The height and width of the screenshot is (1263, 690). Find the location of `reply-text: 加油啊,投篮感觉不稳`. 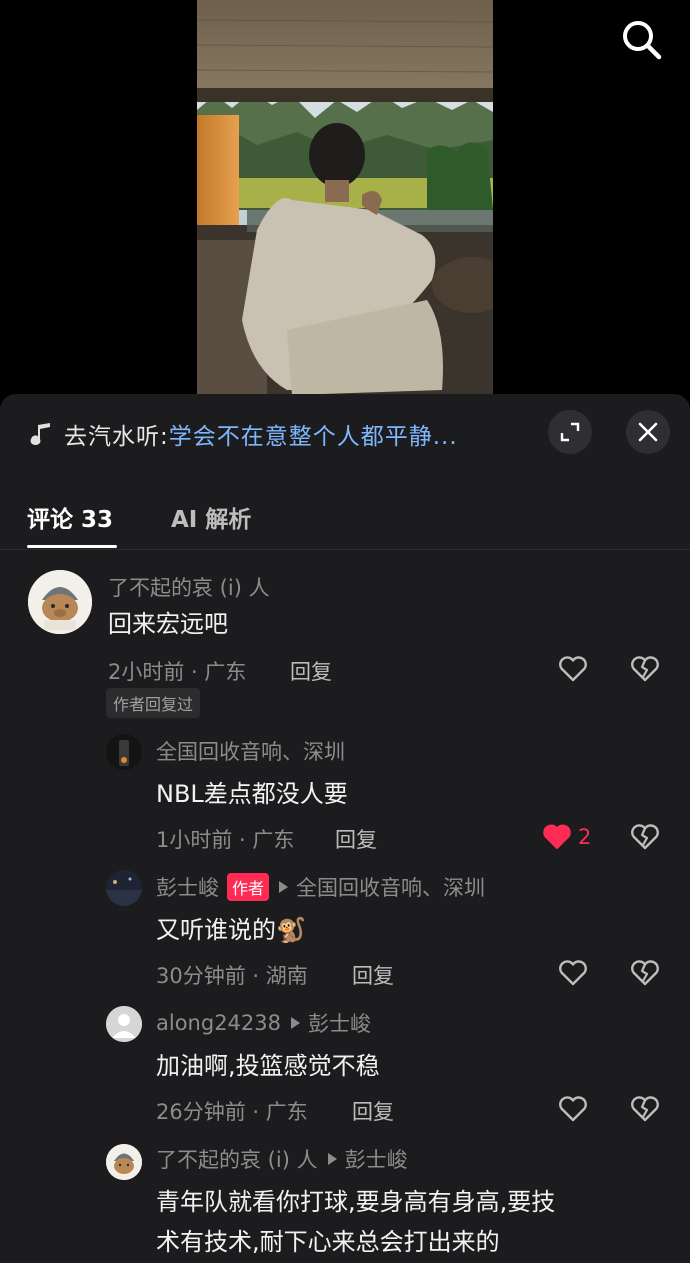

reply-text: 加油啊,投篮感觉不稳 is located at coordinates (268, 1066).